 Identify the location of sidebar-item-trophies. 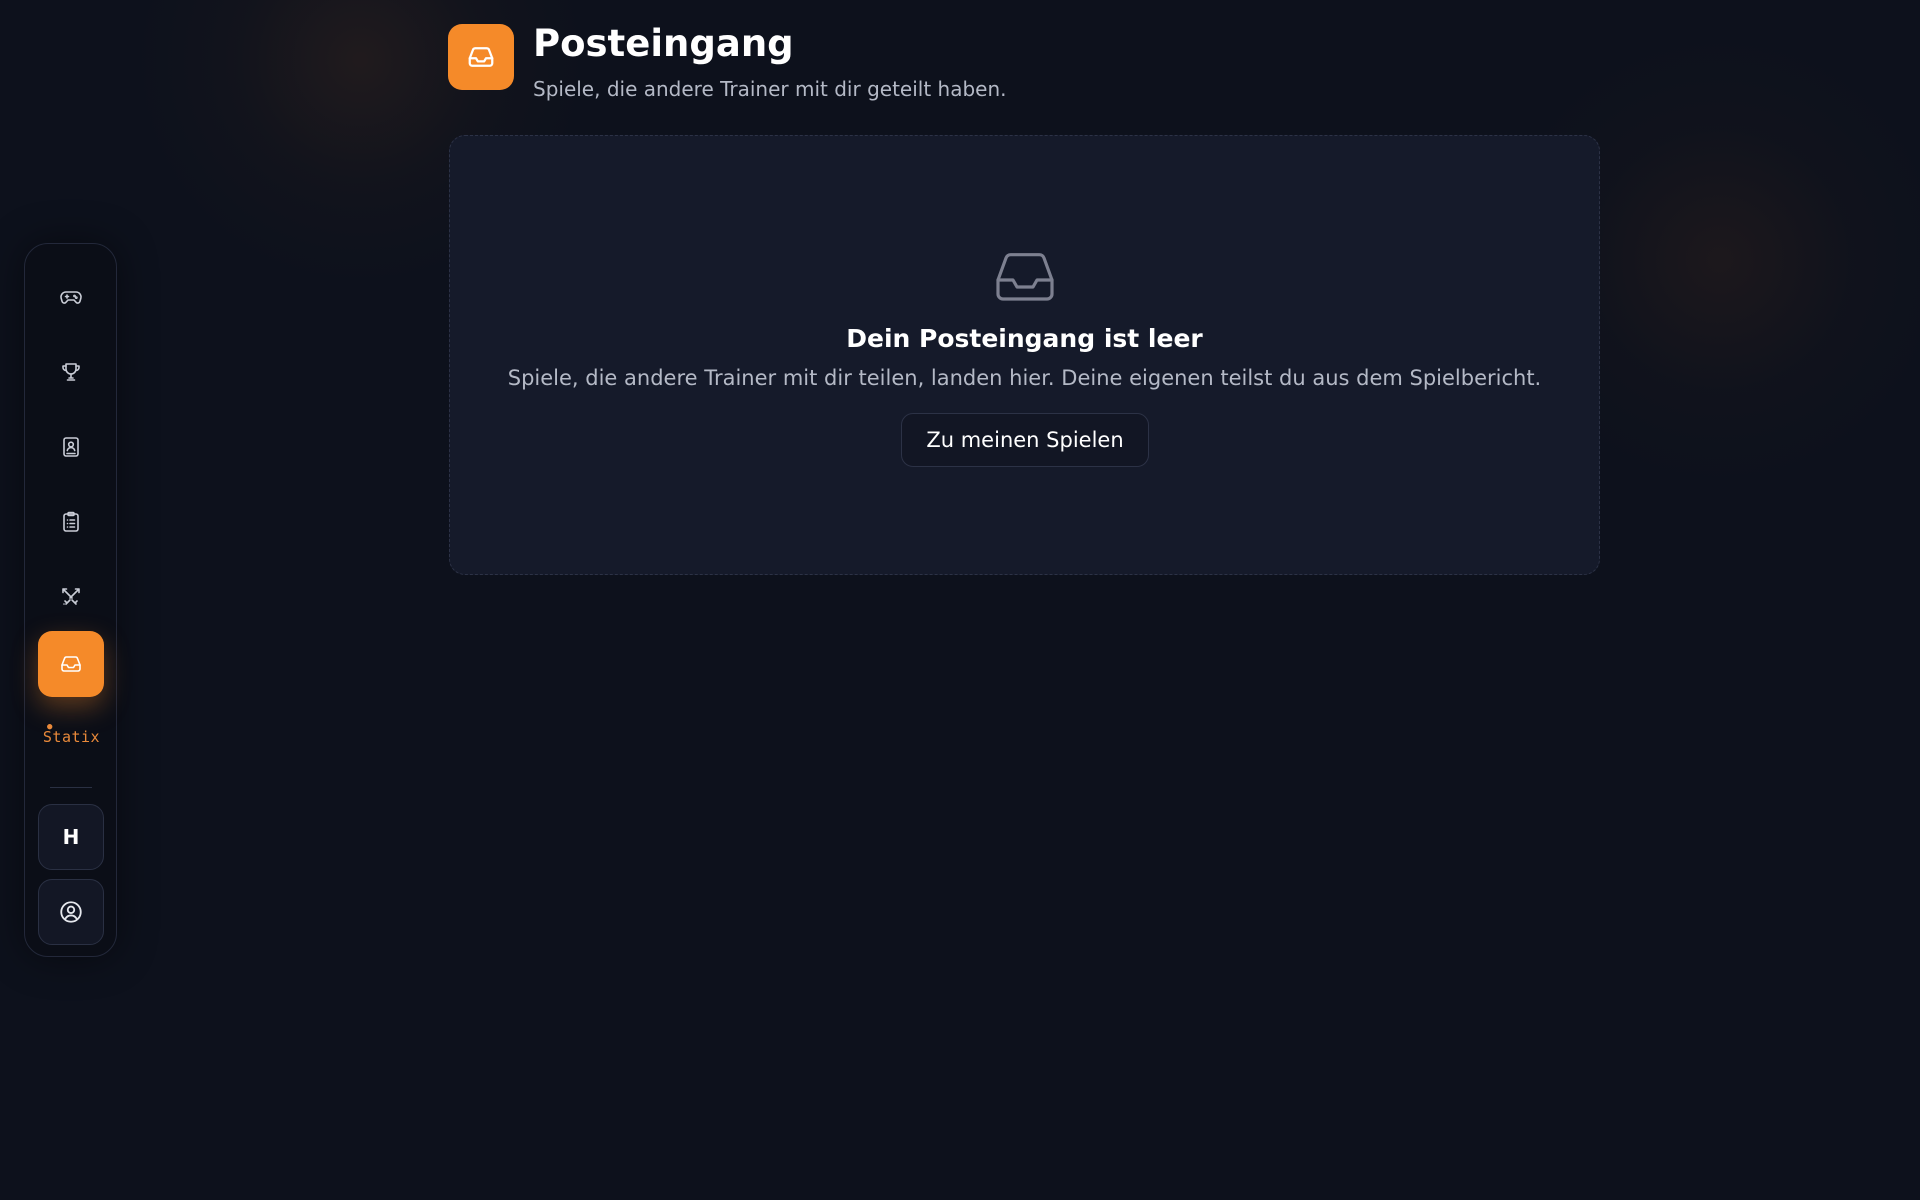
(71, 372).